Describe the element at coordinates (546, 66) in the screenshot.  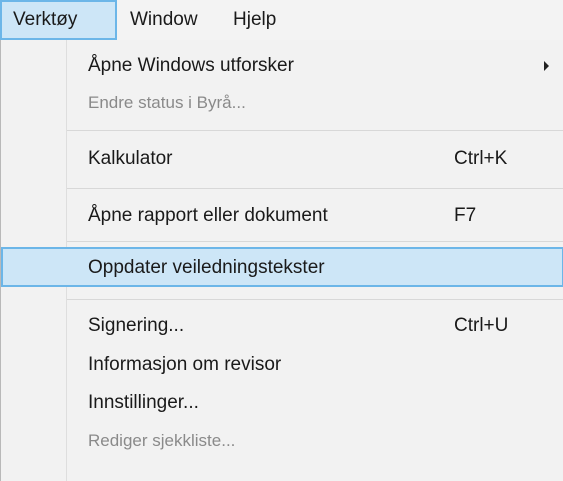
I see `submenu-arrow-icon` at that location.